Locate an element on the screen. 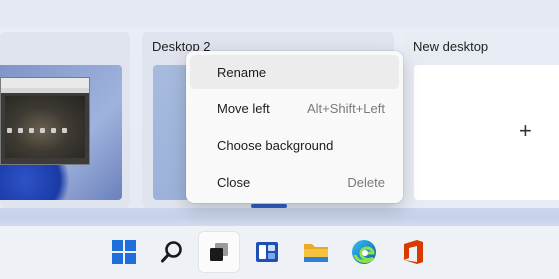 The width and height of the screenshot is (559, 279). office-button is located at coordinates (413, 252).